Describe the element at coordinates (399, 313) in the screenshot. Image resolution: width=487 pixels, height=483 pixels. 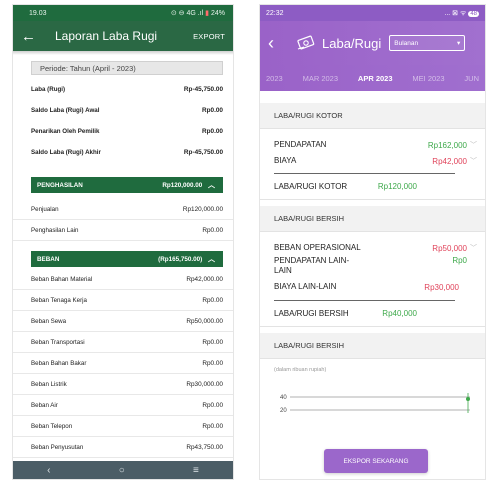
I see `net-total-value: Rp40,000` at that location.